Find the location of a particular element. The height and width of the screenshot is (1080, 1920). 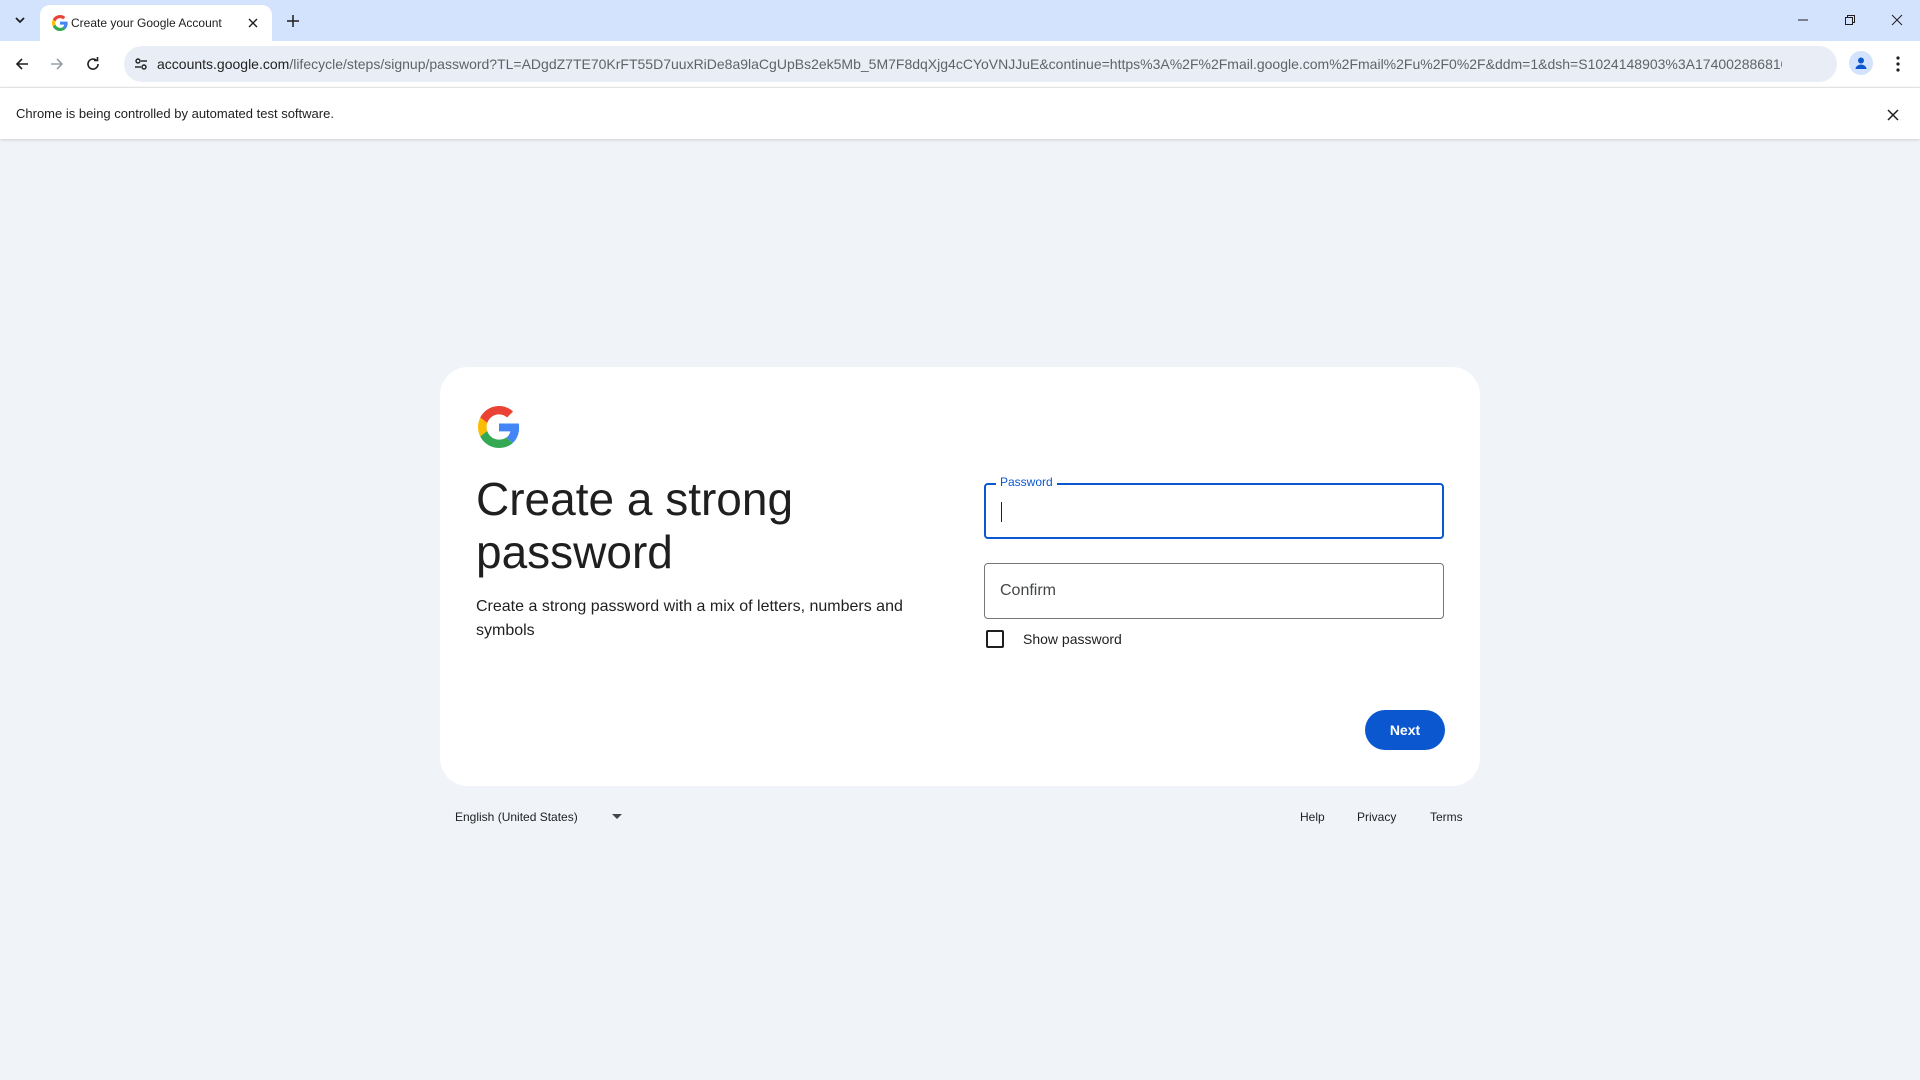

language-selector: English (United States) is located at coordinates (516, 817).